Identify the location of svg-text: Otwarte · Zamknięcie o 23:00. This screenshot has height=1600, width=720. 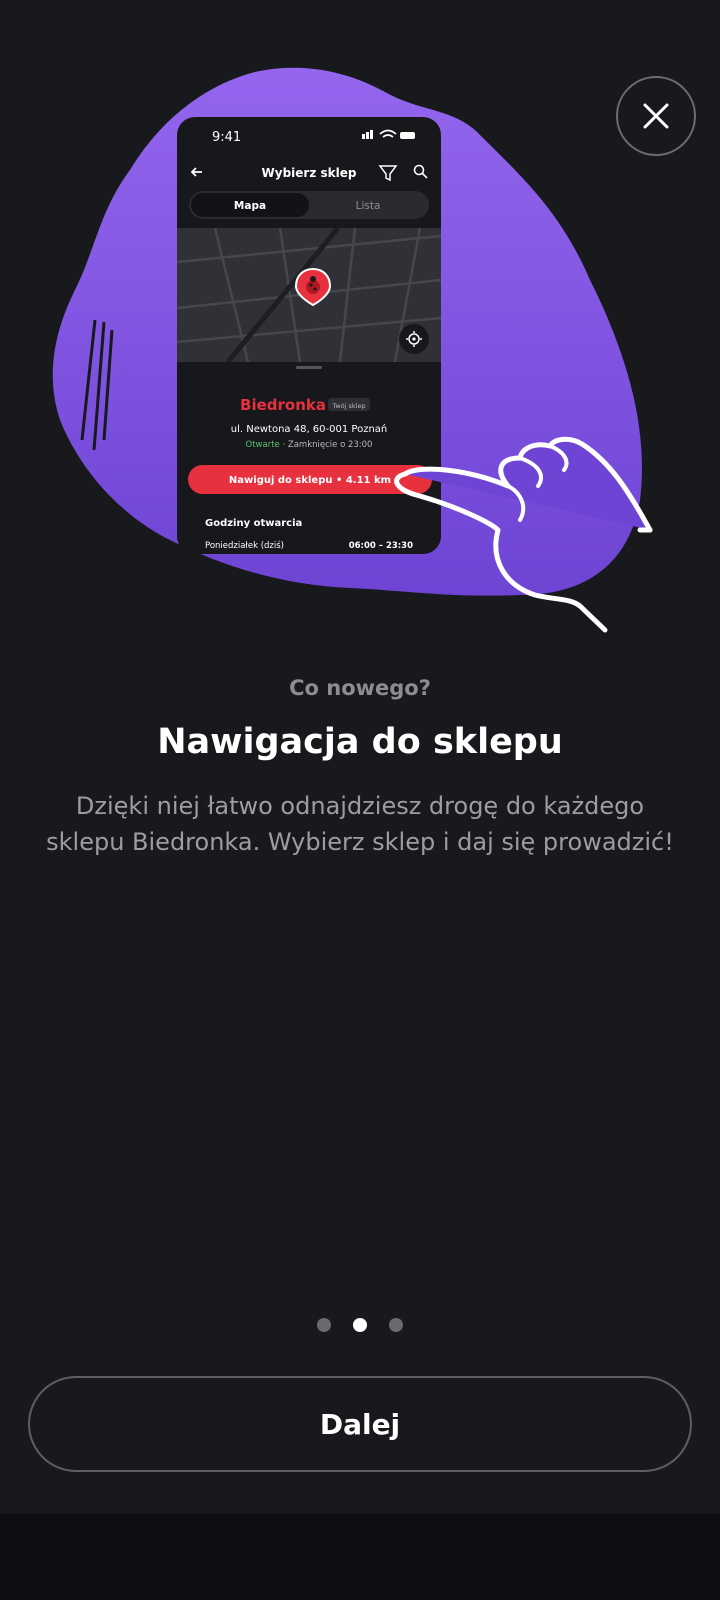
(309, 445).